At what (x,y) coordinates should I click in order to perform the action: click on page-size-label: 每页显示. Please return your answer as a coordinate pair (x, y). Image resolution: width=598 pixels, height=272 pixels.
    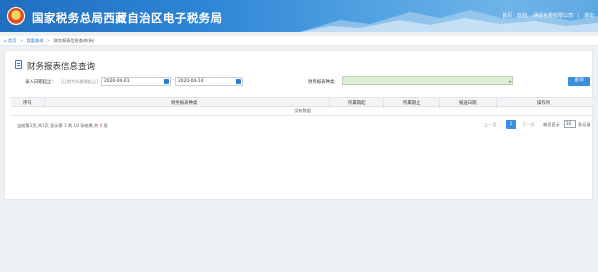
    Looking at the image, I should click on (551, 124).